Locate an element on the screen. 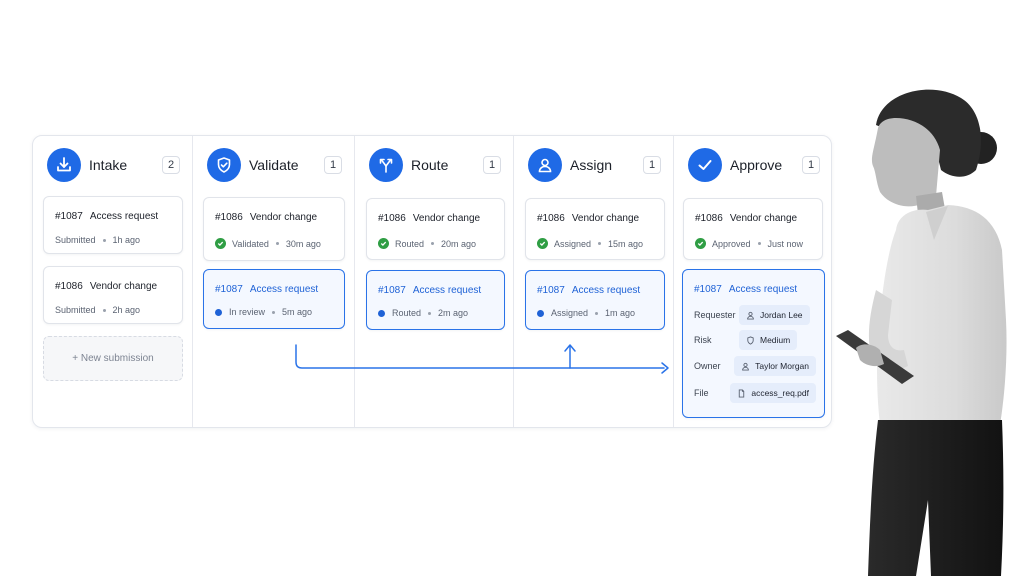  task-card: #1086 Vendor change Validated 30m ago is located at coordinates (274, 229).